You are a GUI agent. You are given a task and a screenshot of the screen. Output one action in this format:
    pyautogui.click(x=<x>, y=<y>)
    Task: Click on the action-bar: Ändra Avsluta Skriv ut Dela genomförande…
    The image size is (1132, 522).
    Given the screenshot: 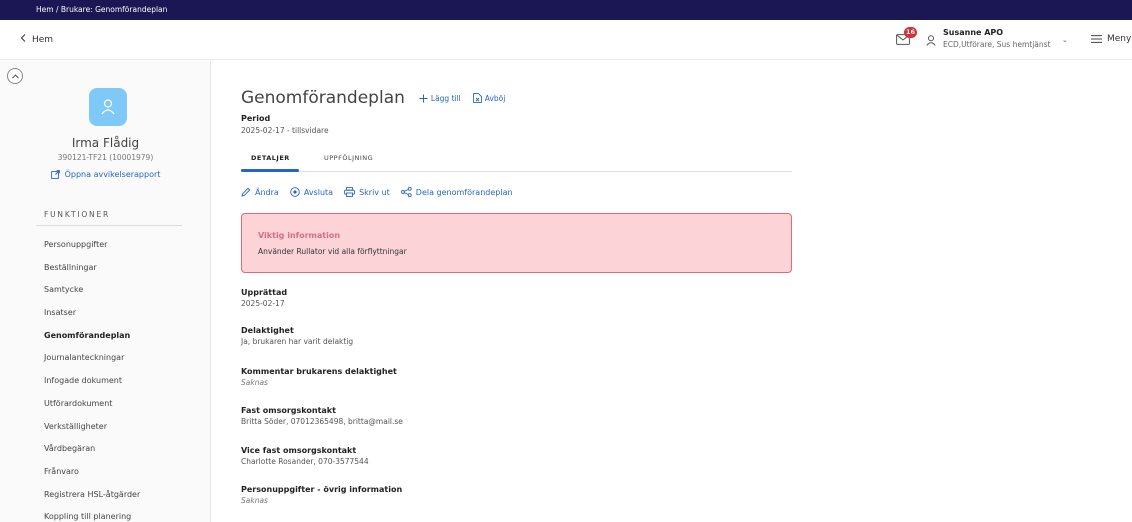 What is the action you would take?
    pyautogui.click(x=377, y=192)
    